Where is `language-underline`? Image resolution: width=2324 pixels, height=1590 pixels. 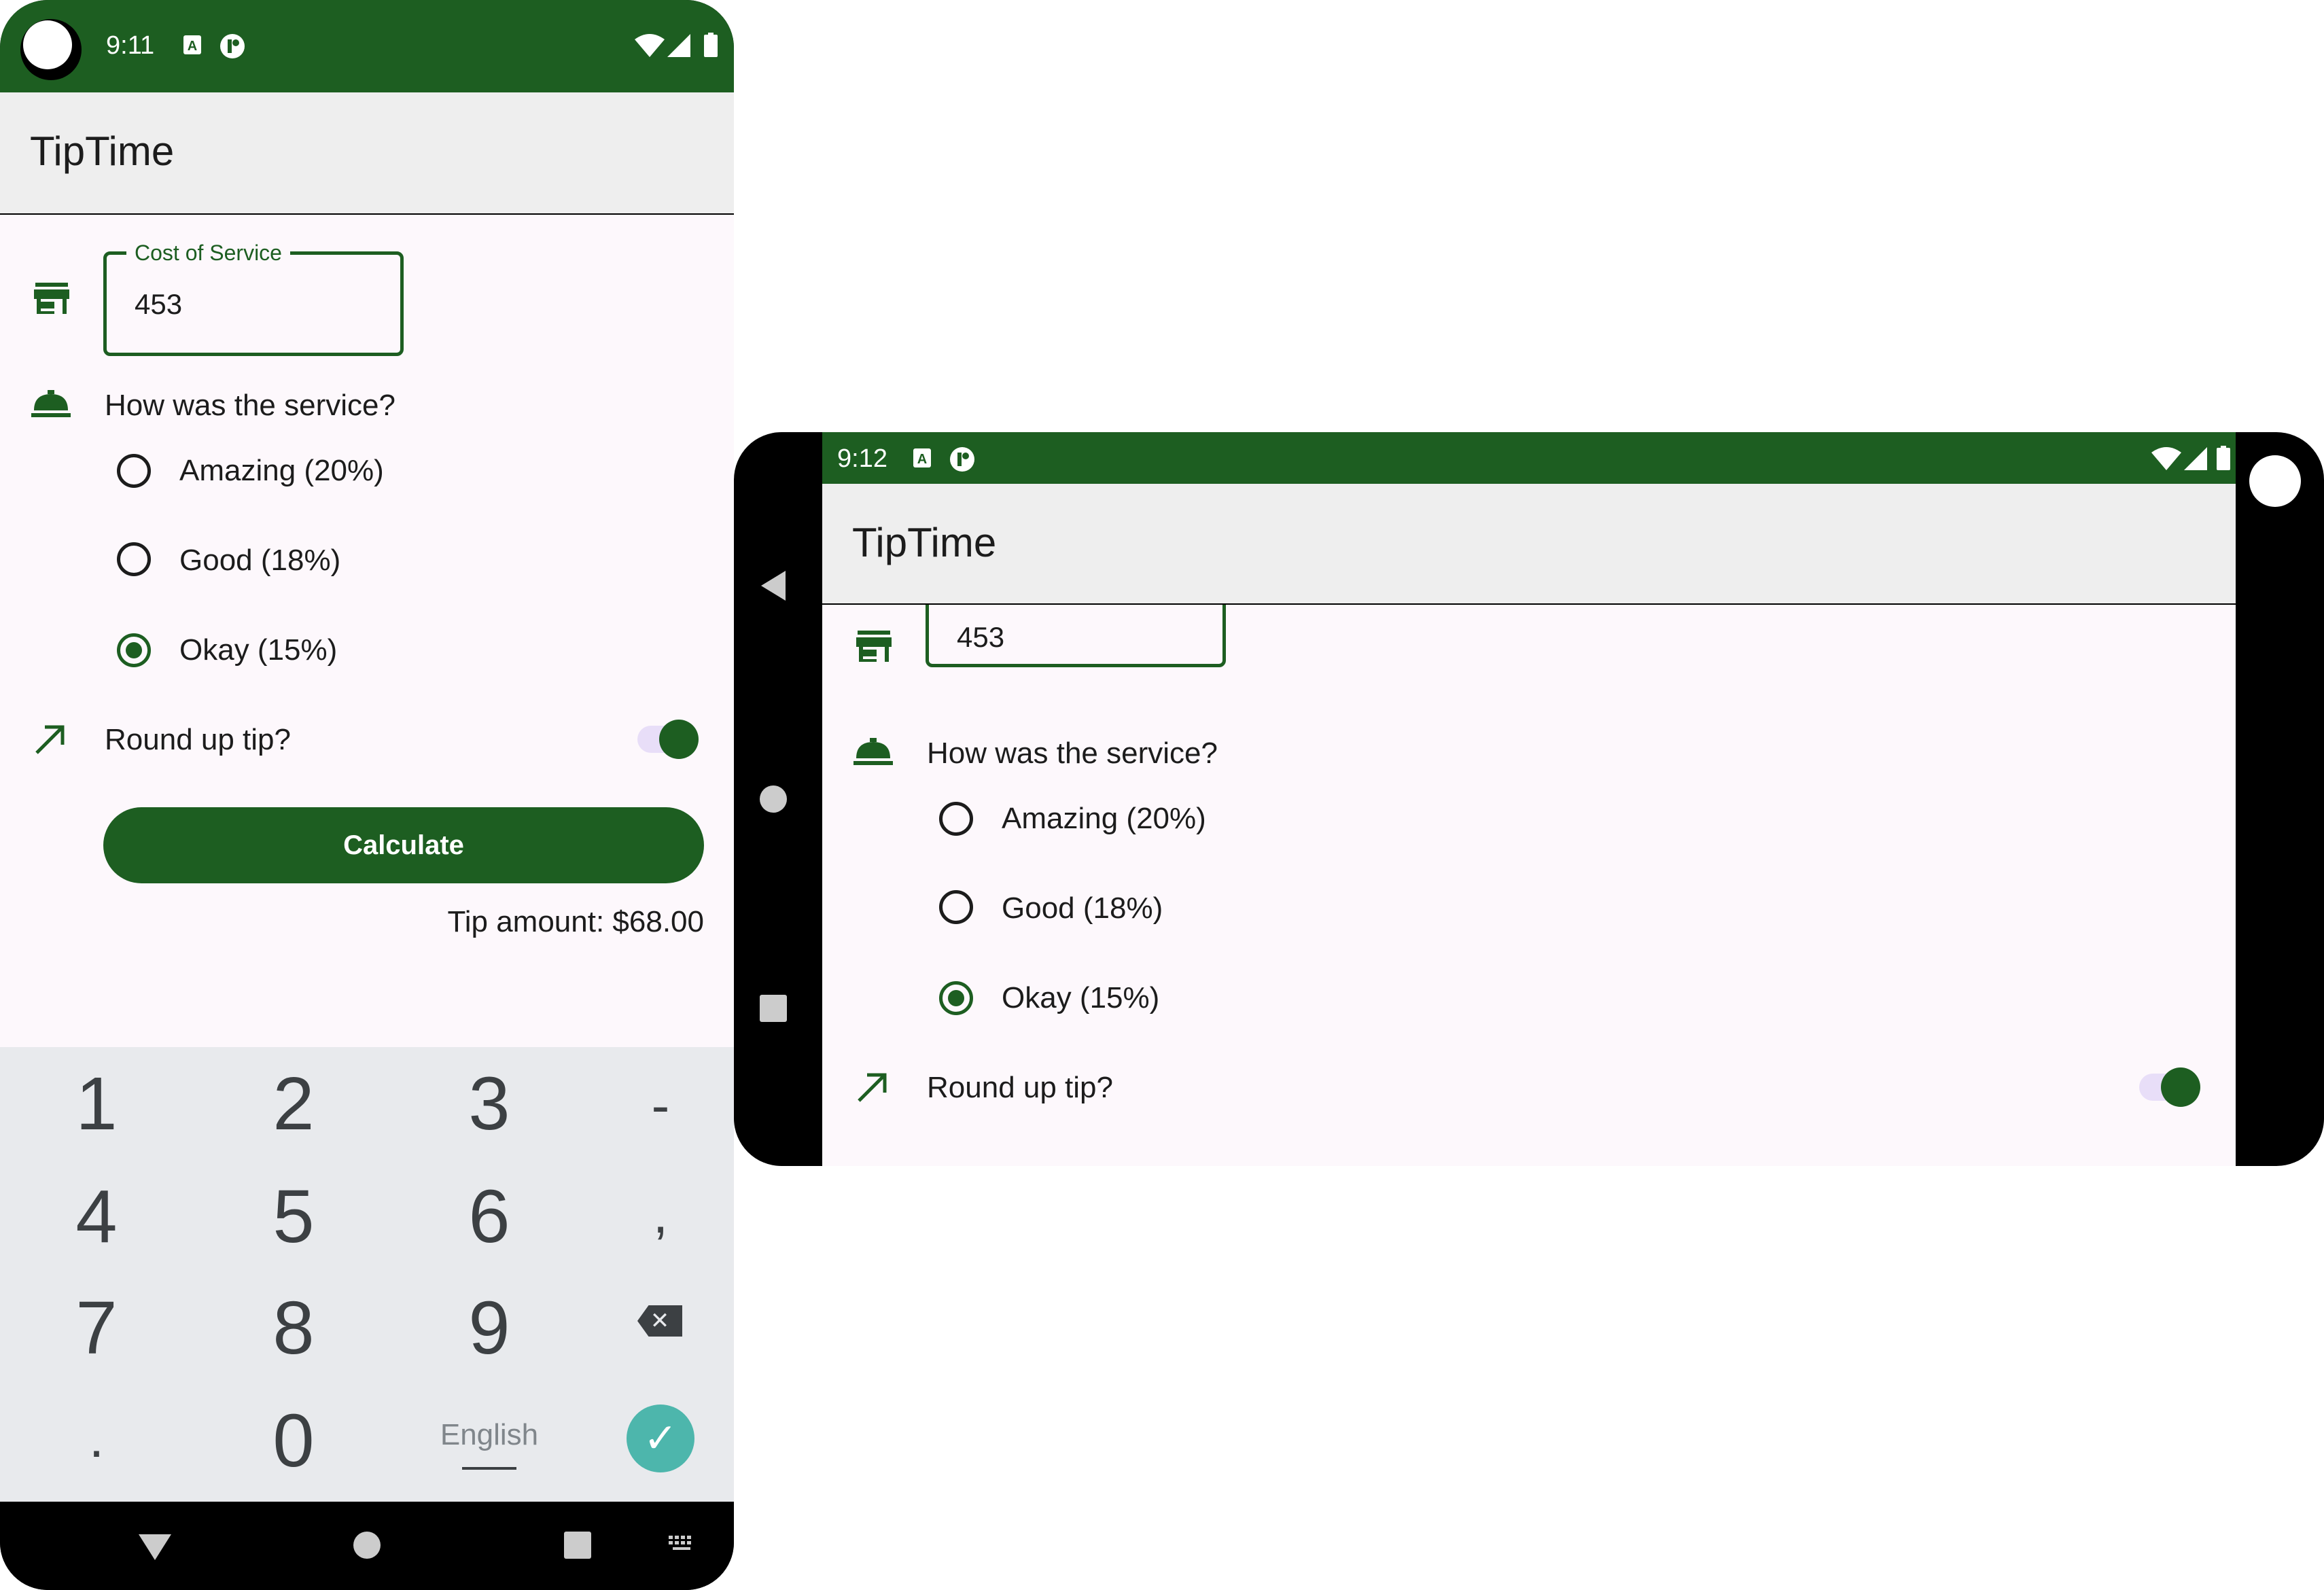 language-underline is located at coordinates (489, 1468).